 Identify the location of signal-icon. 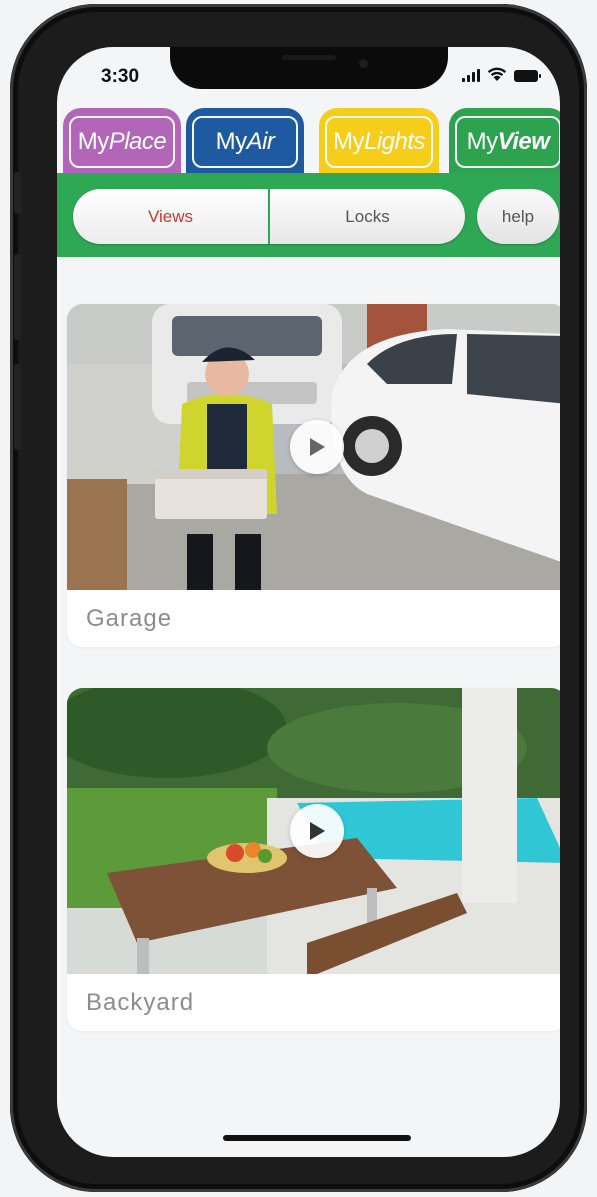
(471, 75).